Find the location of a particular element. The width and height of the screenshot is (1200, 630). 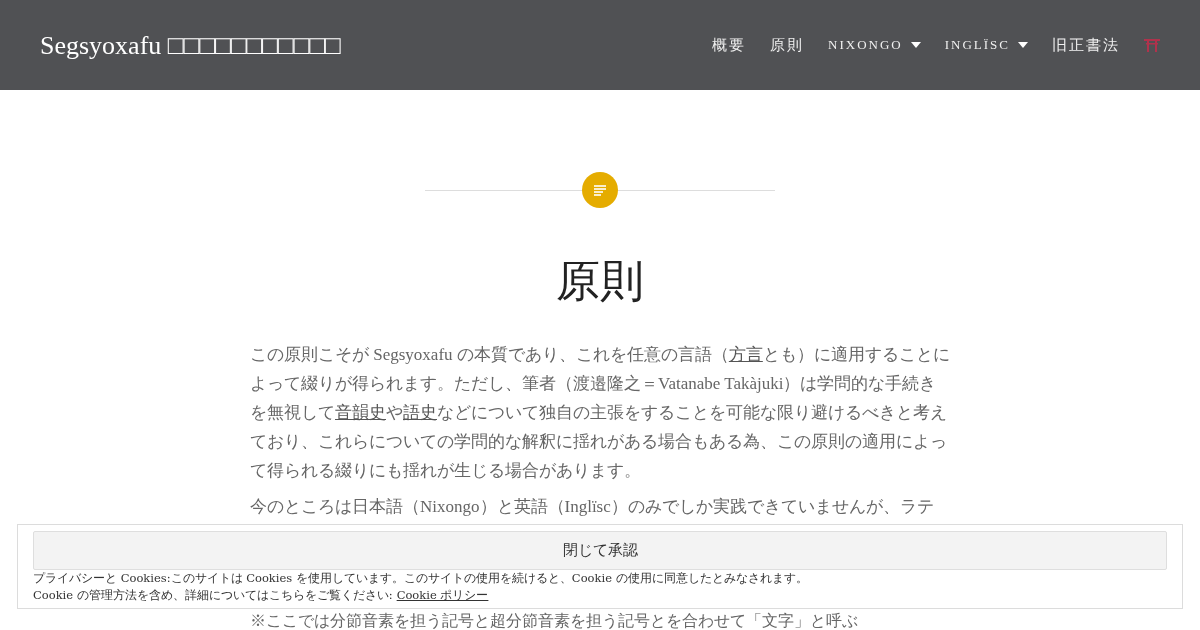

paragraph: この原則こそが Segsyoxafu の本質であり、これを任意の言語（方言とも）に適用することによって綴りが得られます。ただし、筆者（渡邉隆之＝Vatanabe Takàjuki）は学問的な手続きを無視して音韻史や語史などについて独自の主張をすることを可能な限り避けるべきと考えており、これらについての学問的な解釈に揺れがある場合もある為、この原則の適用によって得られる綴りにも揺れが生じる場合があります。 is located at coordinates (600, 413).